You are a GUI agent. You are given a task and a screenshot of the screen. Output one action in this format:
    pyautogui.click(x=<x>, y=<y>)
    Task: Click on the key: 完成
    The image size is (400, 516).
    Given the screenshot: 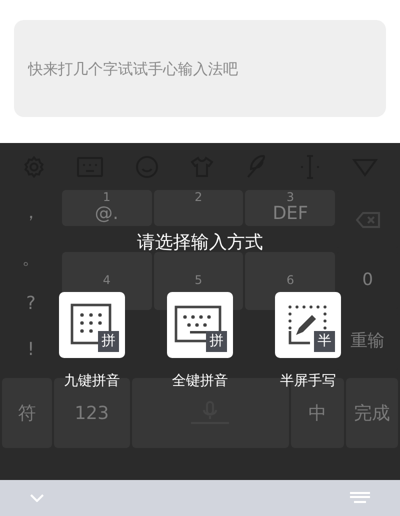 What is the action you would take?
    pyautogui.click(x=372, y=413)
    